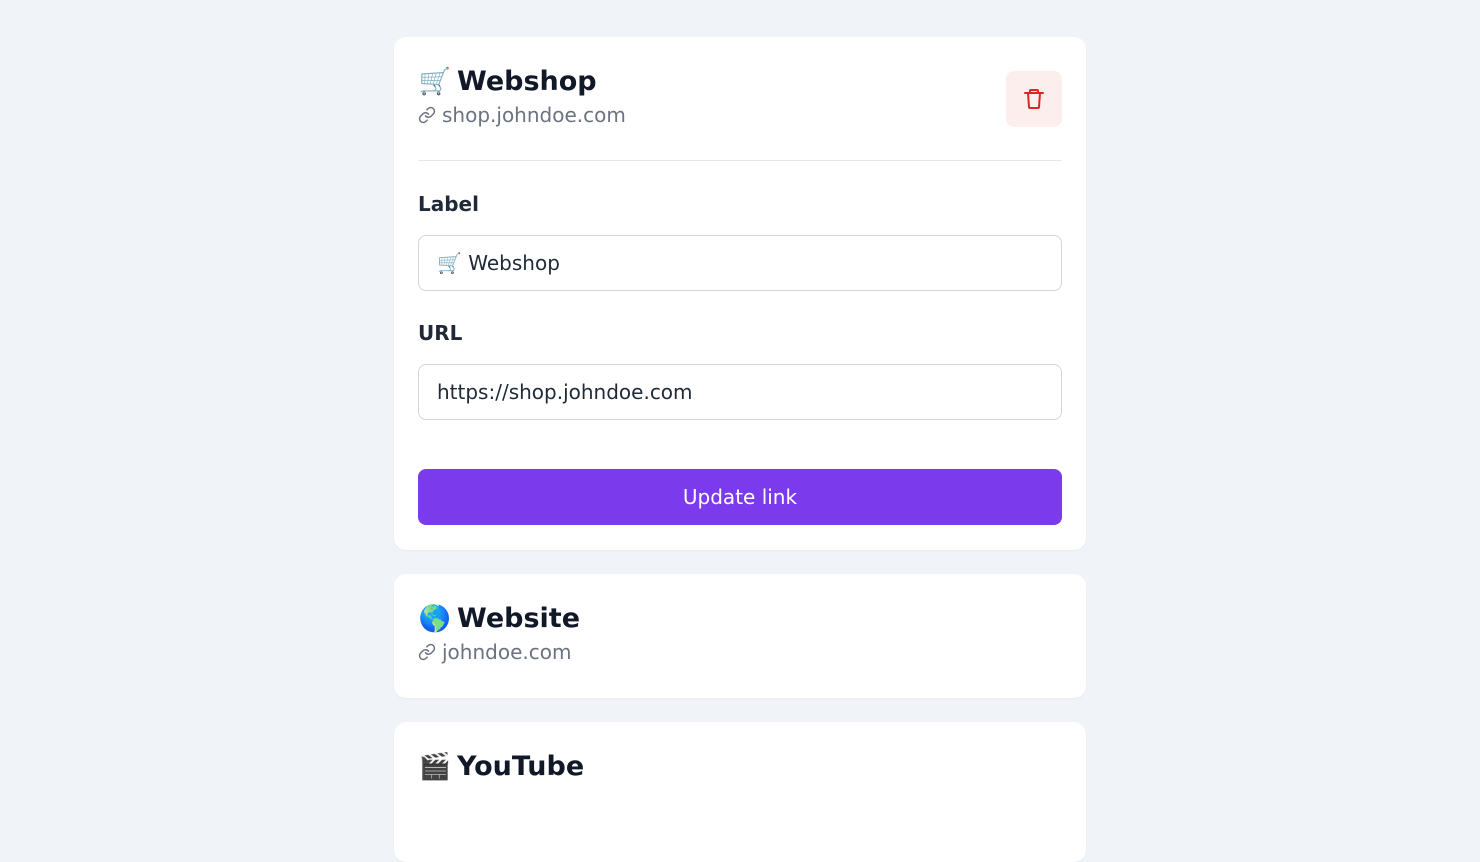 The image size is (1480, 862). What do you see at coordinates (435, 82) in the screenshot?
I see `cart-emoji-icon: 🛒` at bounding box center [435, 82].